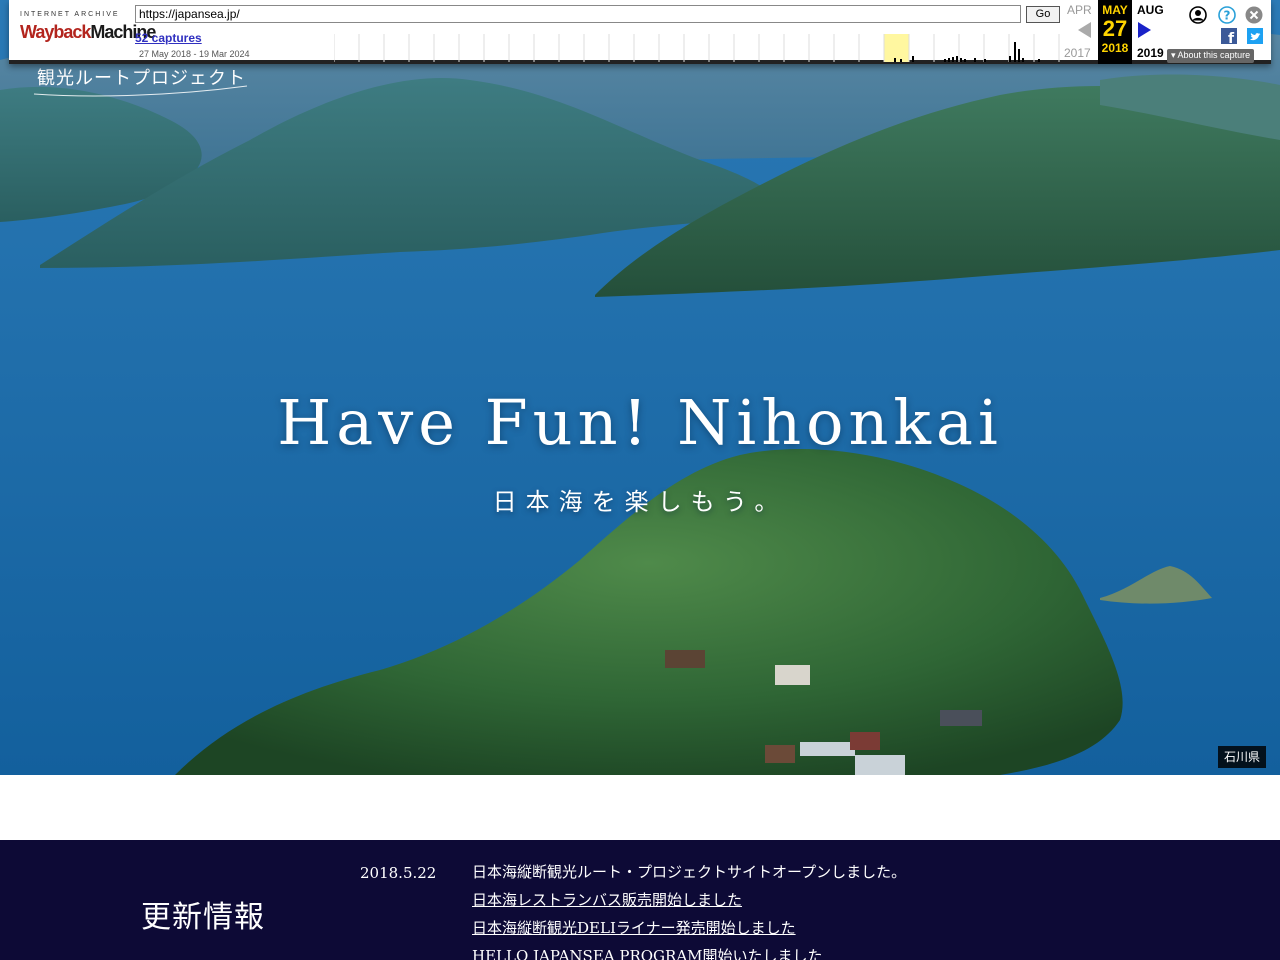 The width and height of the screenshot is (1280, 960). I want to click on news-item: 日本海縦断観光ルート・プロジェクトサイトオープンしました。, so click(689, 872).